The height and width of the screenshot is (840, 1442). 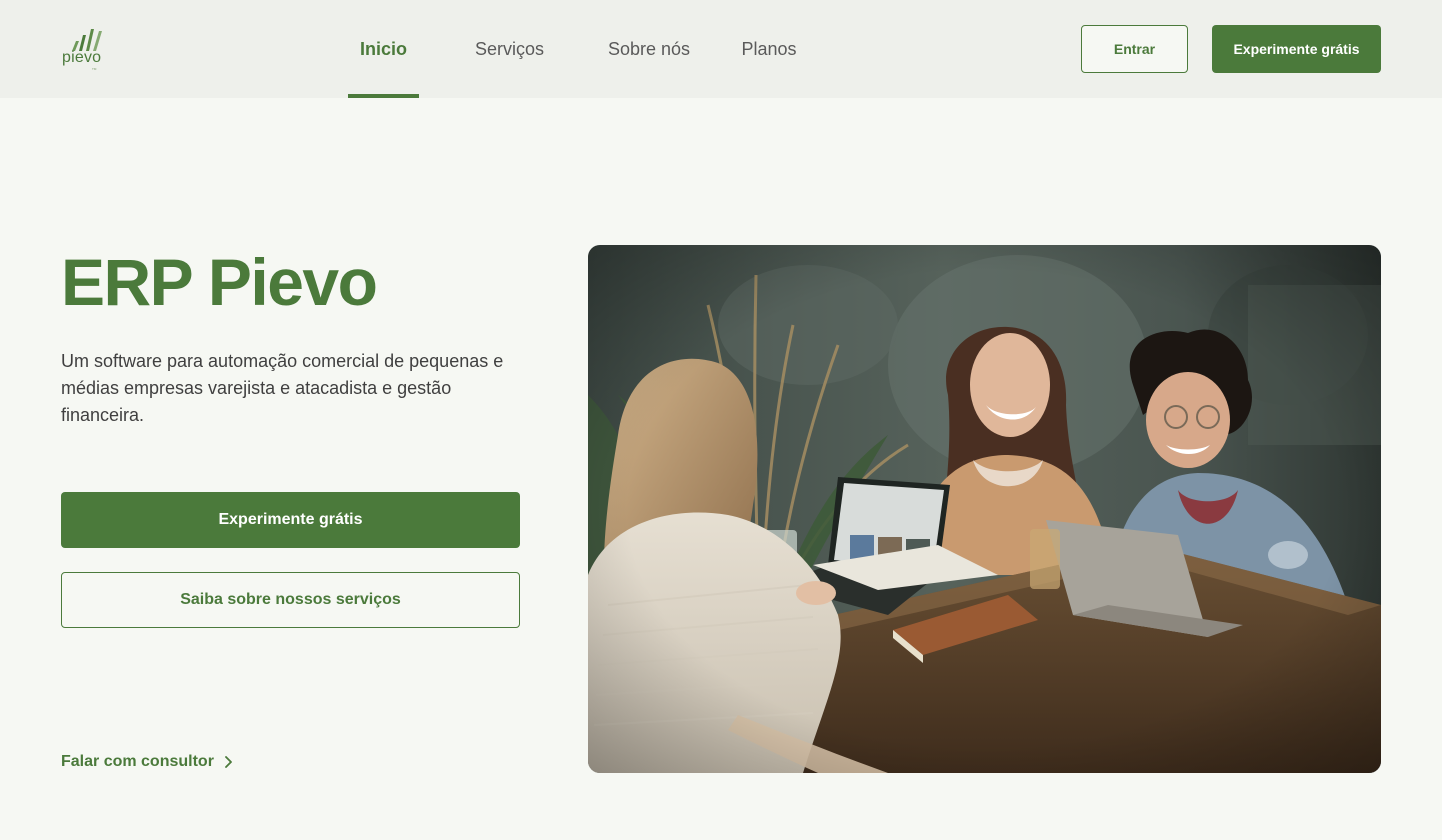 What do you see at coordinates (1296, 49) in the screenshot?
I see `header-try-free-button: Experimente grátis` at bounding box center [1296, 49].